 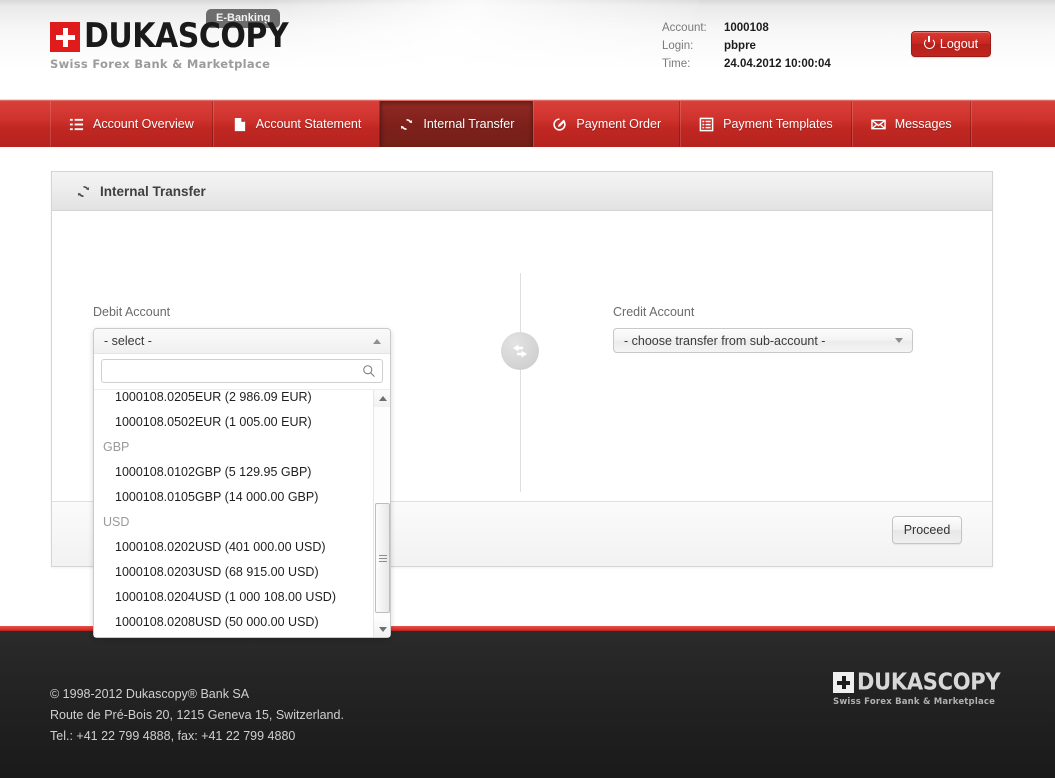 I want to click on nav-item-account-statement: Account Statement, so click(x=296, y=124).